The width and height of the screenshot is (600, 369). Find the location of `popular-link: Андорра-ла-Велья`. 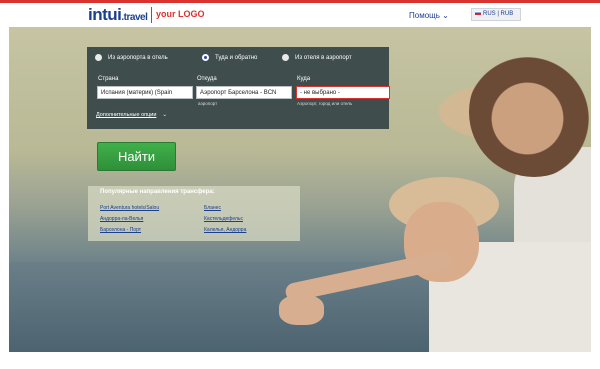

popular-link: Андорра-ла-Велья is located at coordinates (121, 219).